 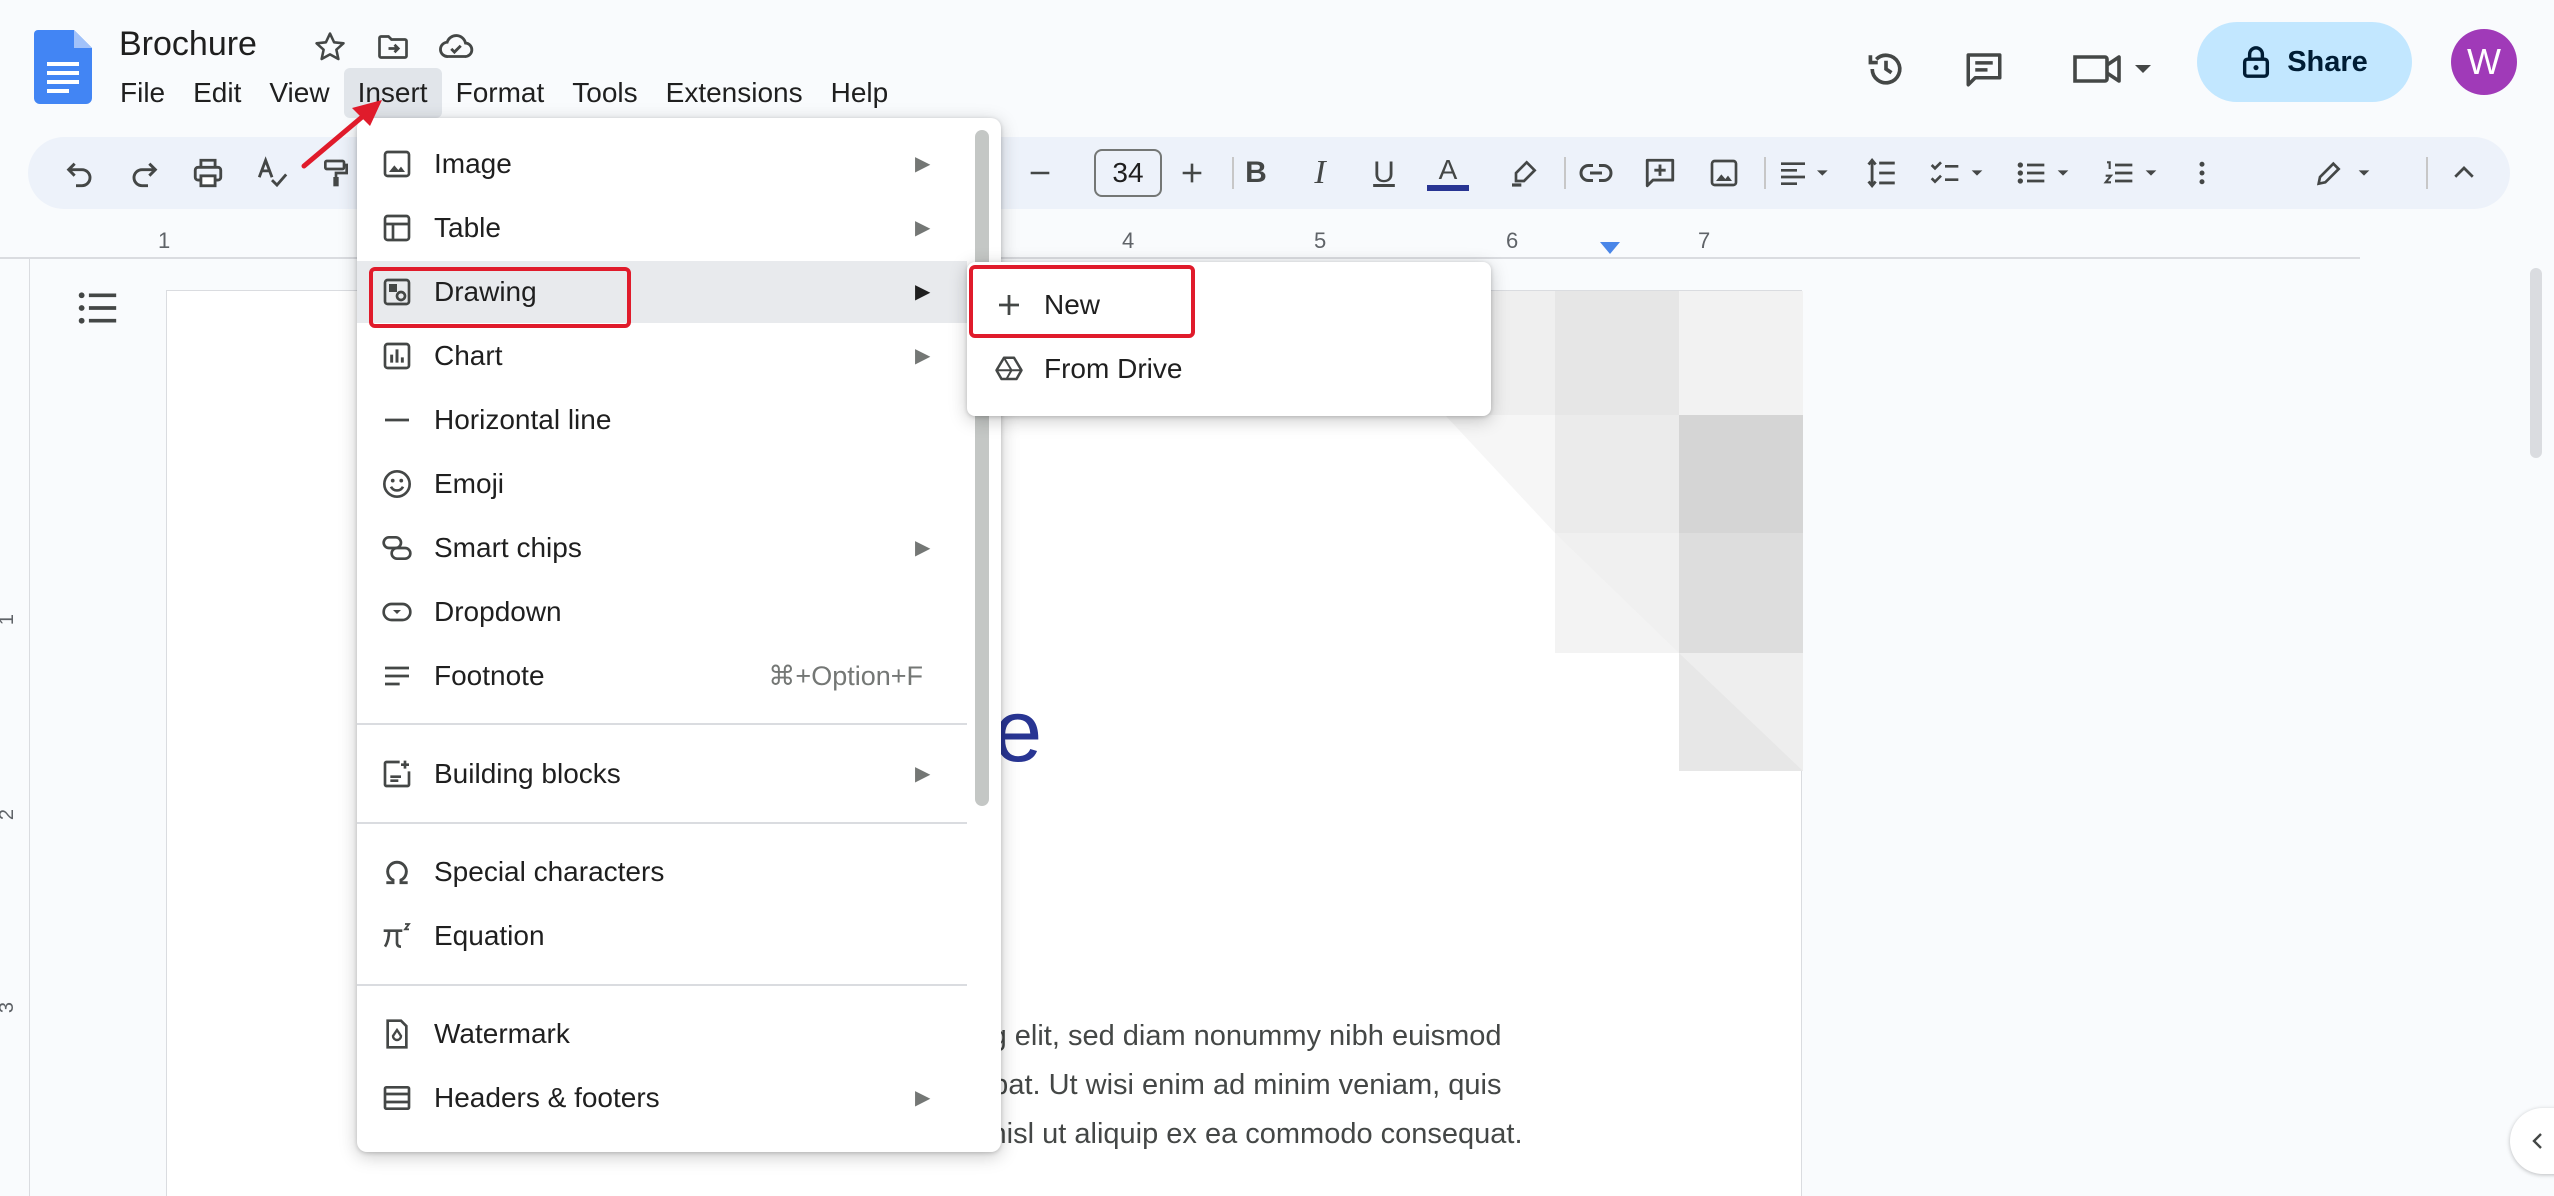 I want to click on text-color-swatch, so click(x=1448, y=188).